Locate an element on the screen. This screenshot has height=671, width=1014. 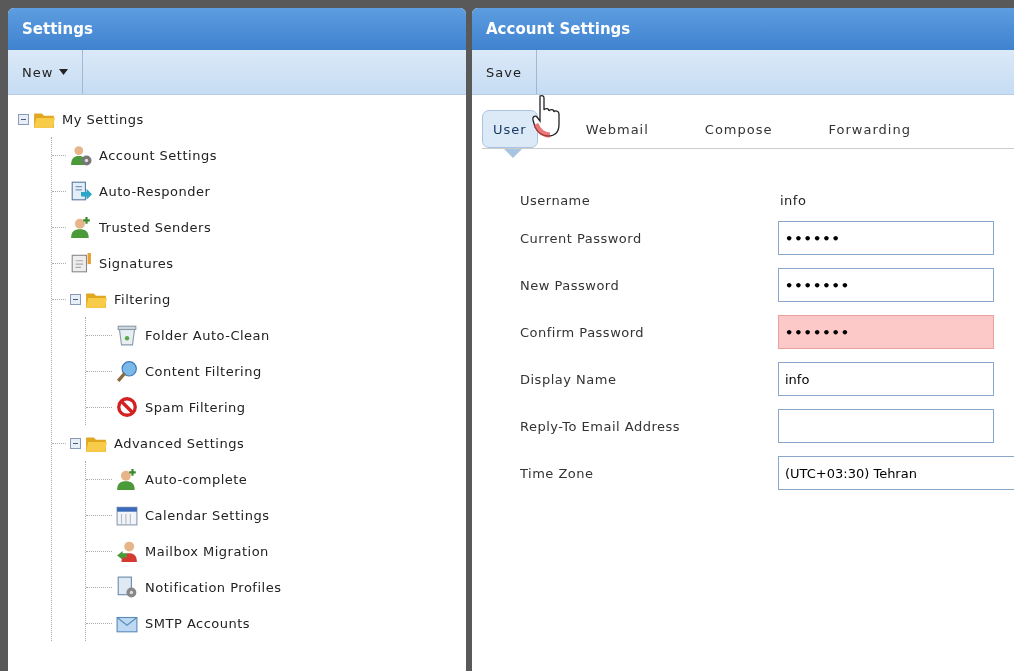
tree-item: Filtering is located at coordinates (142, 299).